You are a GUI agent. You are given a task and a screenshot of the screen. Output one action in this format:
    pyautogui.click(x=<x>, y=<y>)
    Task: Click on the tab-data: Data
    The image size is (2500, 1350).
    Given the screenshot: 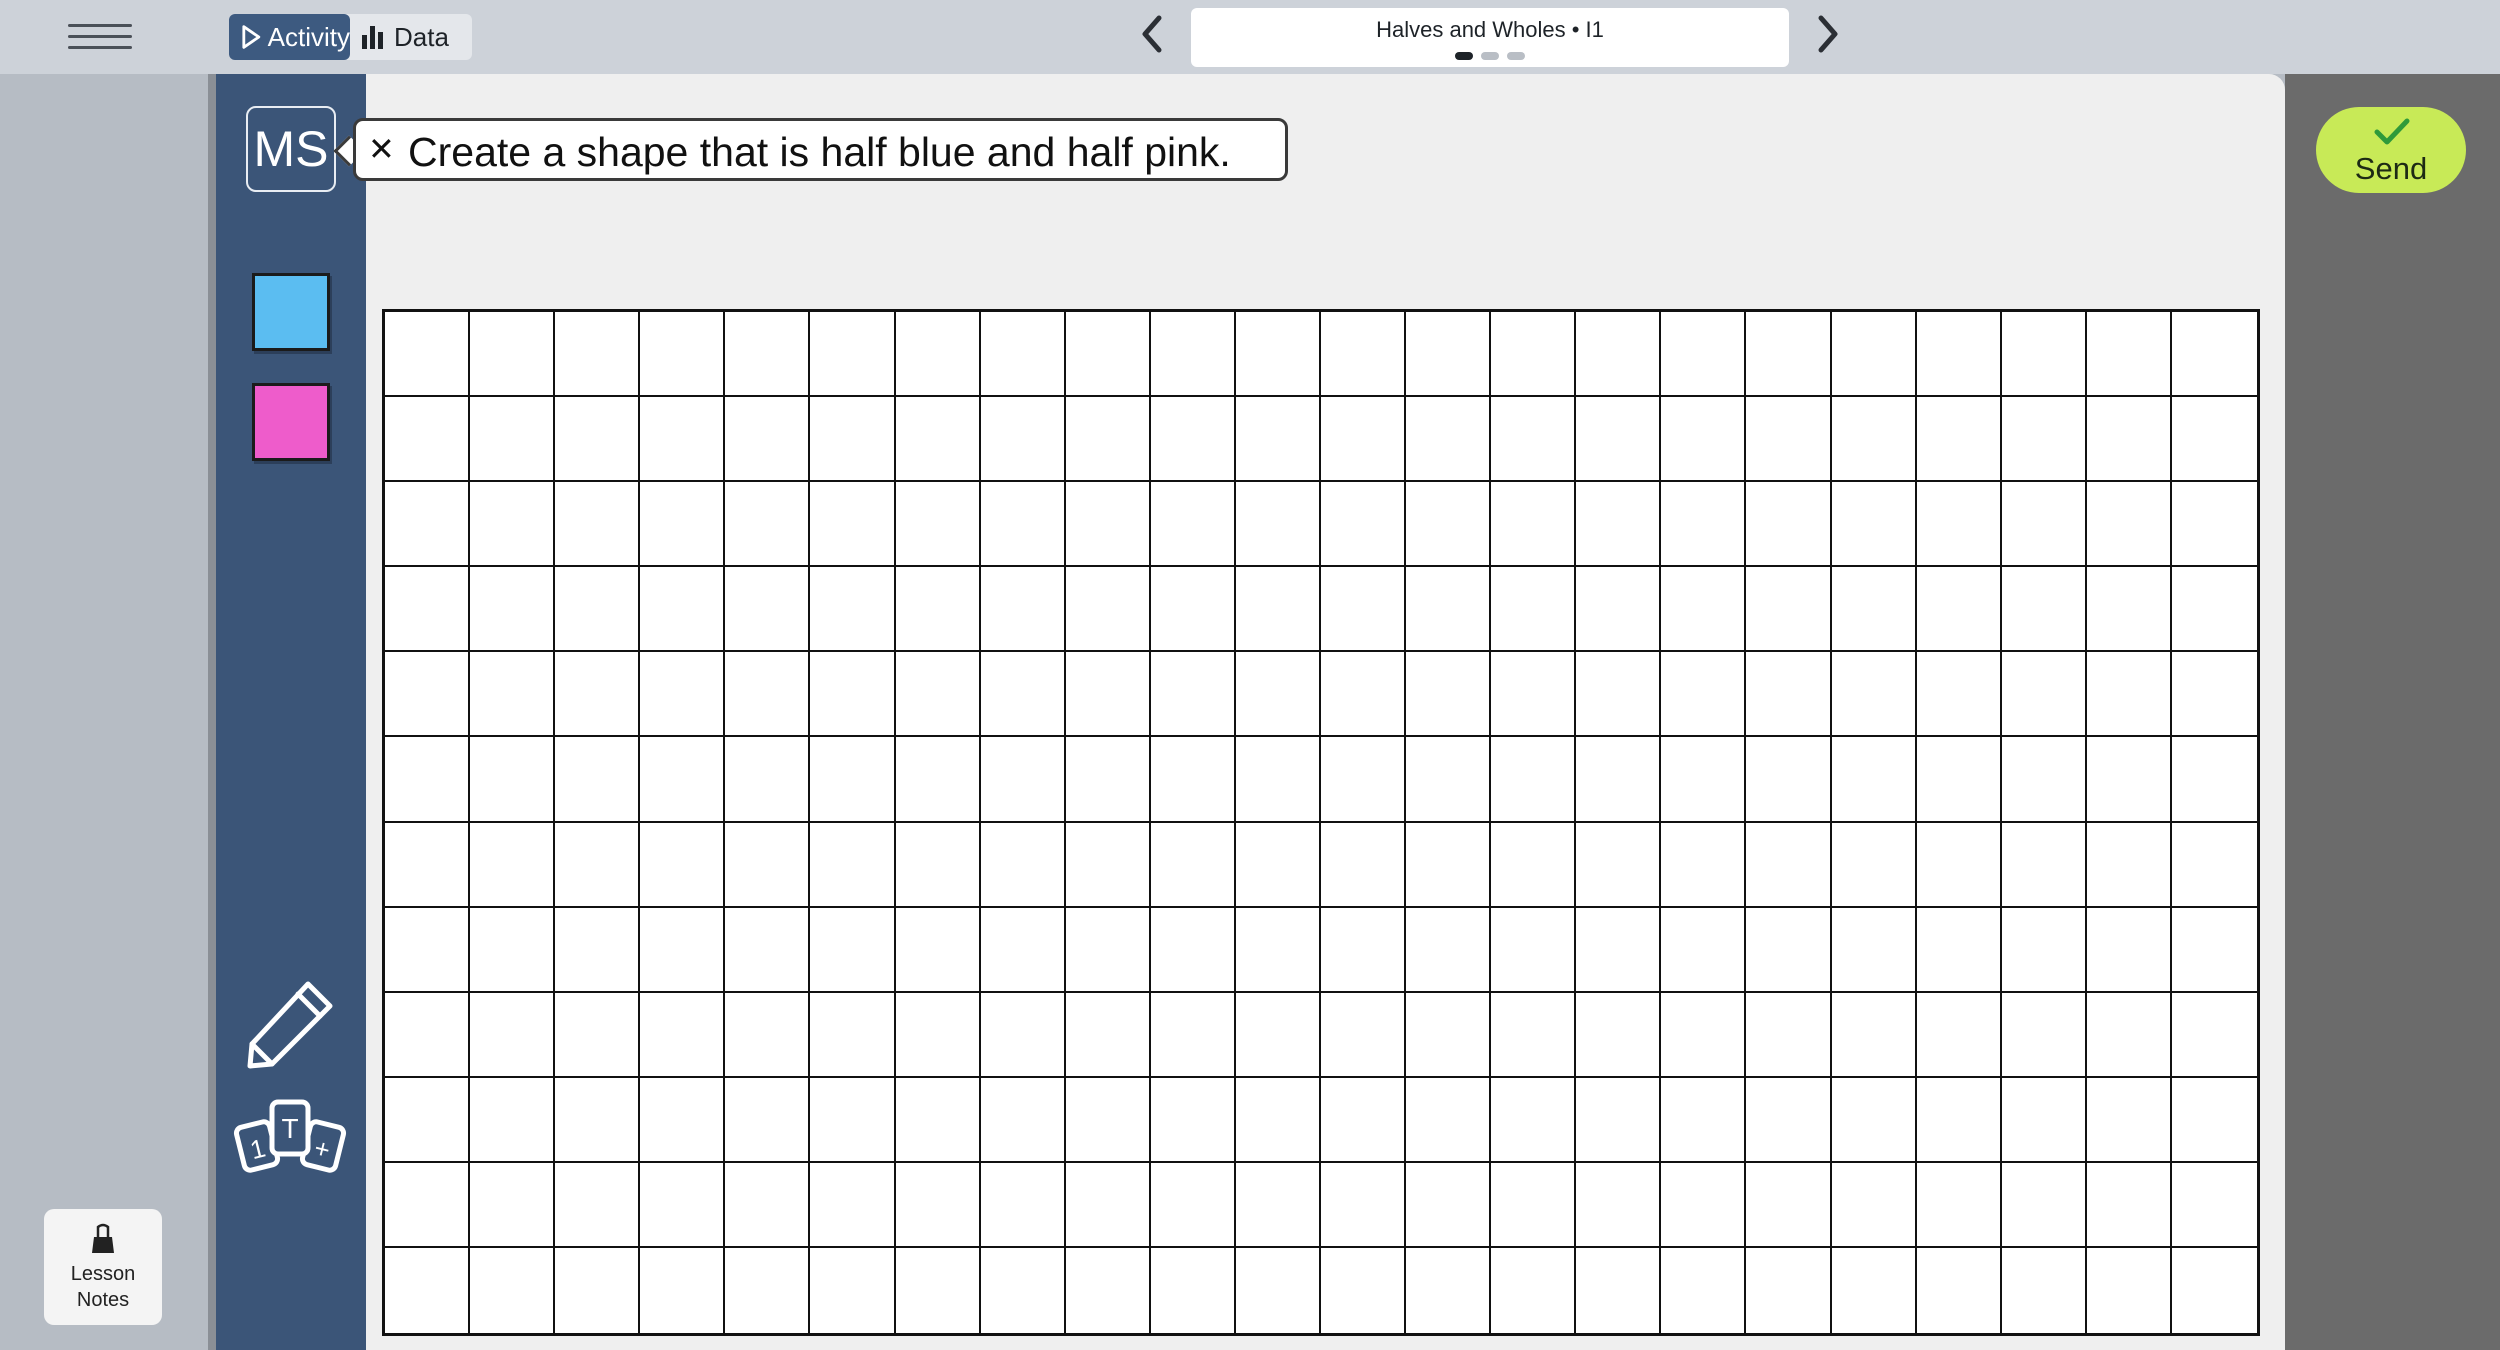 What is the action you would take?
    pyautogui.click(x=415, y=37)
    